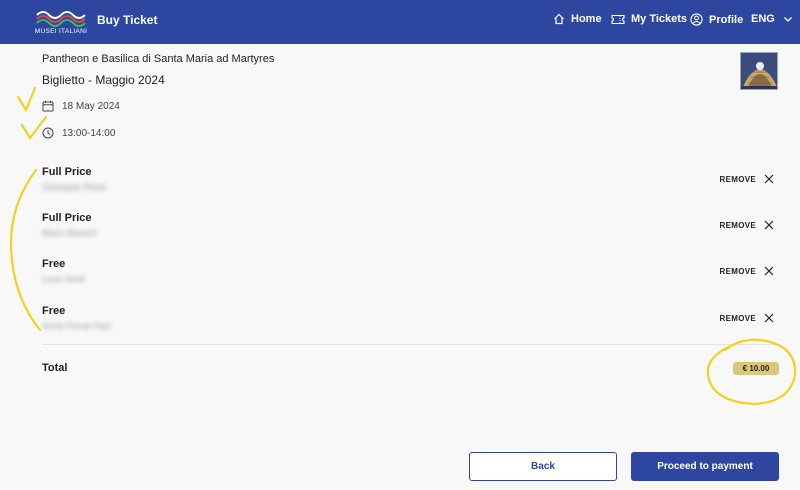  Describe the element at coordinates (103, 80) in the screenshot. I see `event-subtitle: Biglietto - Maggio 2024` at that location.